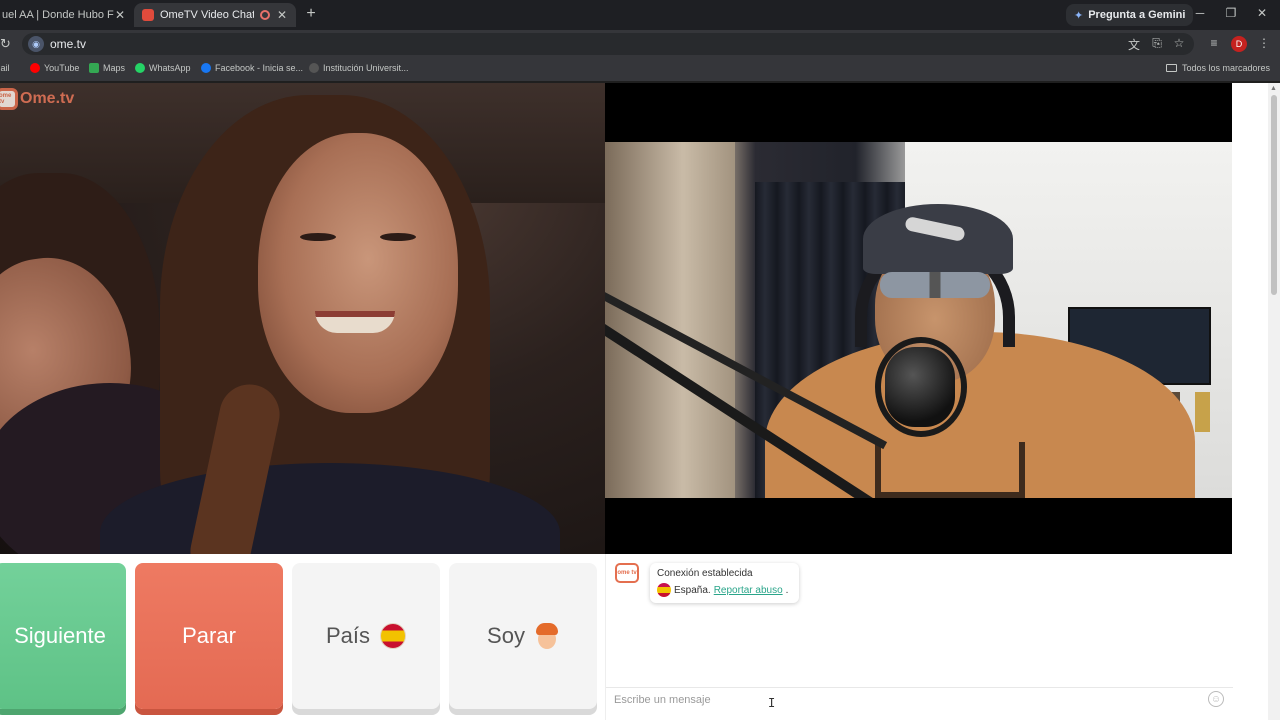 This screenshot has width=1280, height=720. Describe the element at coordinates (705, 573) in the screenshot. I see `connection-status: Conexión establecida` at that location.